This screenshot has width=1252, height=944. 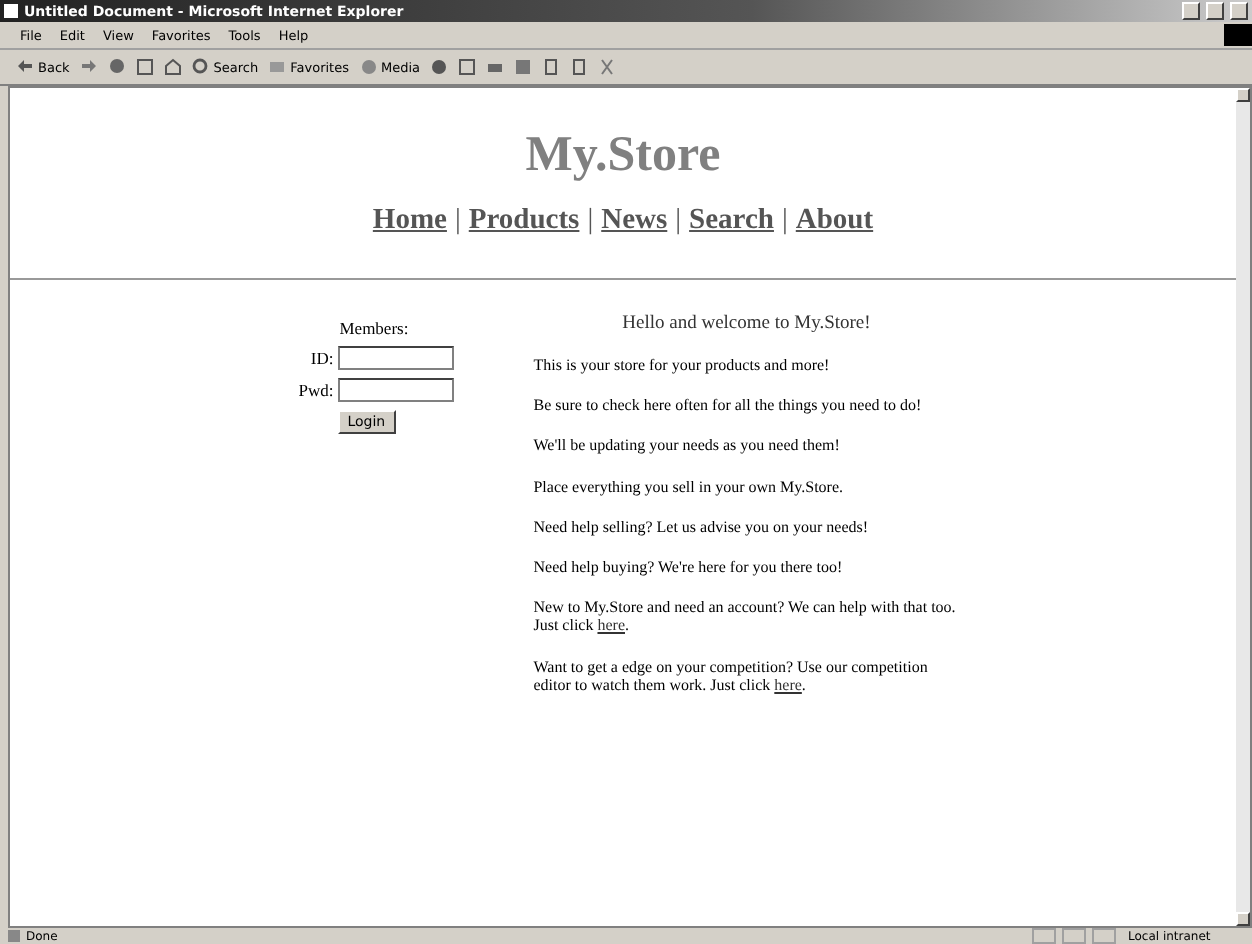 I want to click on minimize-button, so click(x=1191, y=11).